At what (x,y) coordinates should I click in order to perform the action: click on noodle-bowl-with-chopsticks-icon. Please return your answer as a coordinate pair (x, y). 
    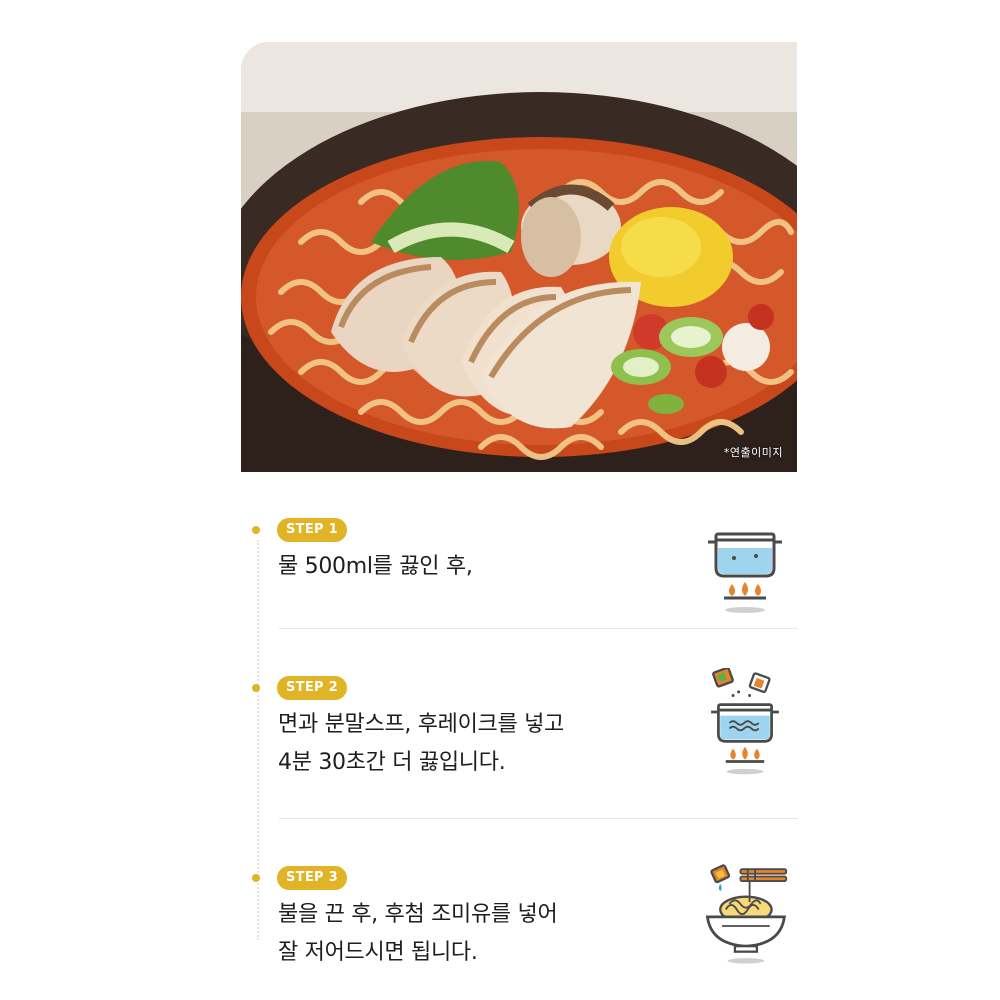
    Looking at the image, I should click on (746, 914).